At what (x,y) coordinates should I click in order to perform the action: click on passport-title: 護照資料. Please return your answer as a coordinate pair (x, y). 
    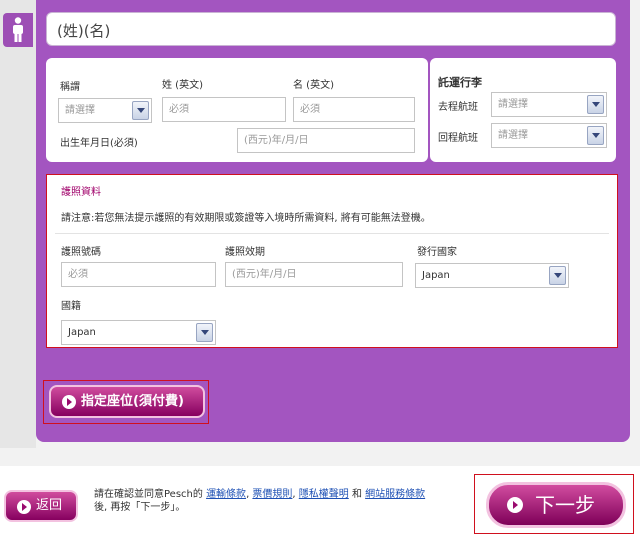
    Looking at the image, I should click on (81, 192).